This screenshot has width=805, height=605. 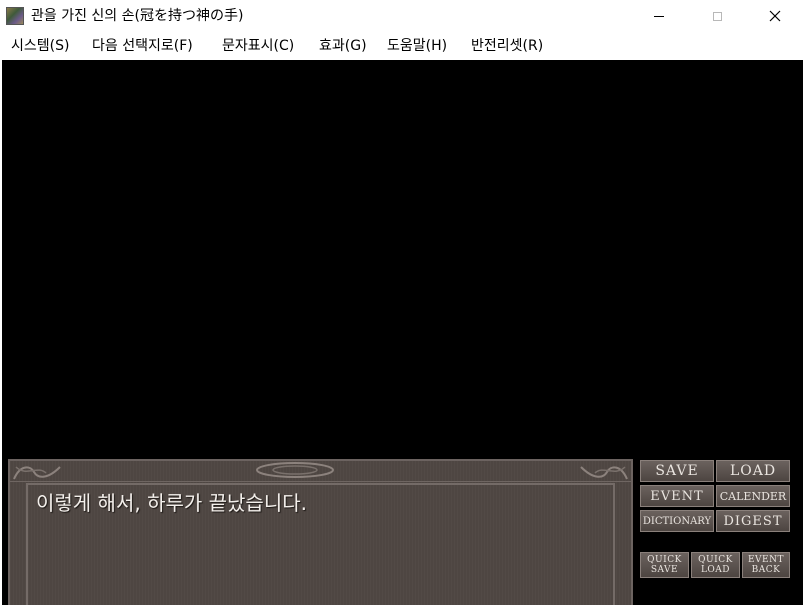 I want to click on quick-save-button: QUICK SAVE, so click(x=664, y=565).